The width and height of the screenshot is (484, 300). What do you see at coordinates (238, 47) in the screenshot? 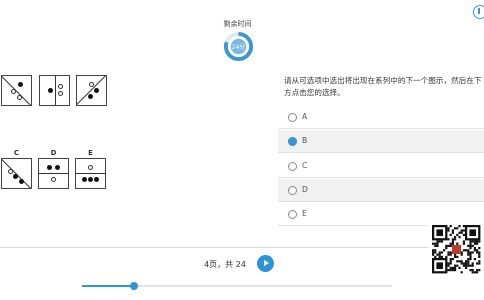
I see `timer-value: 24分` at bounding box center [238, 47].